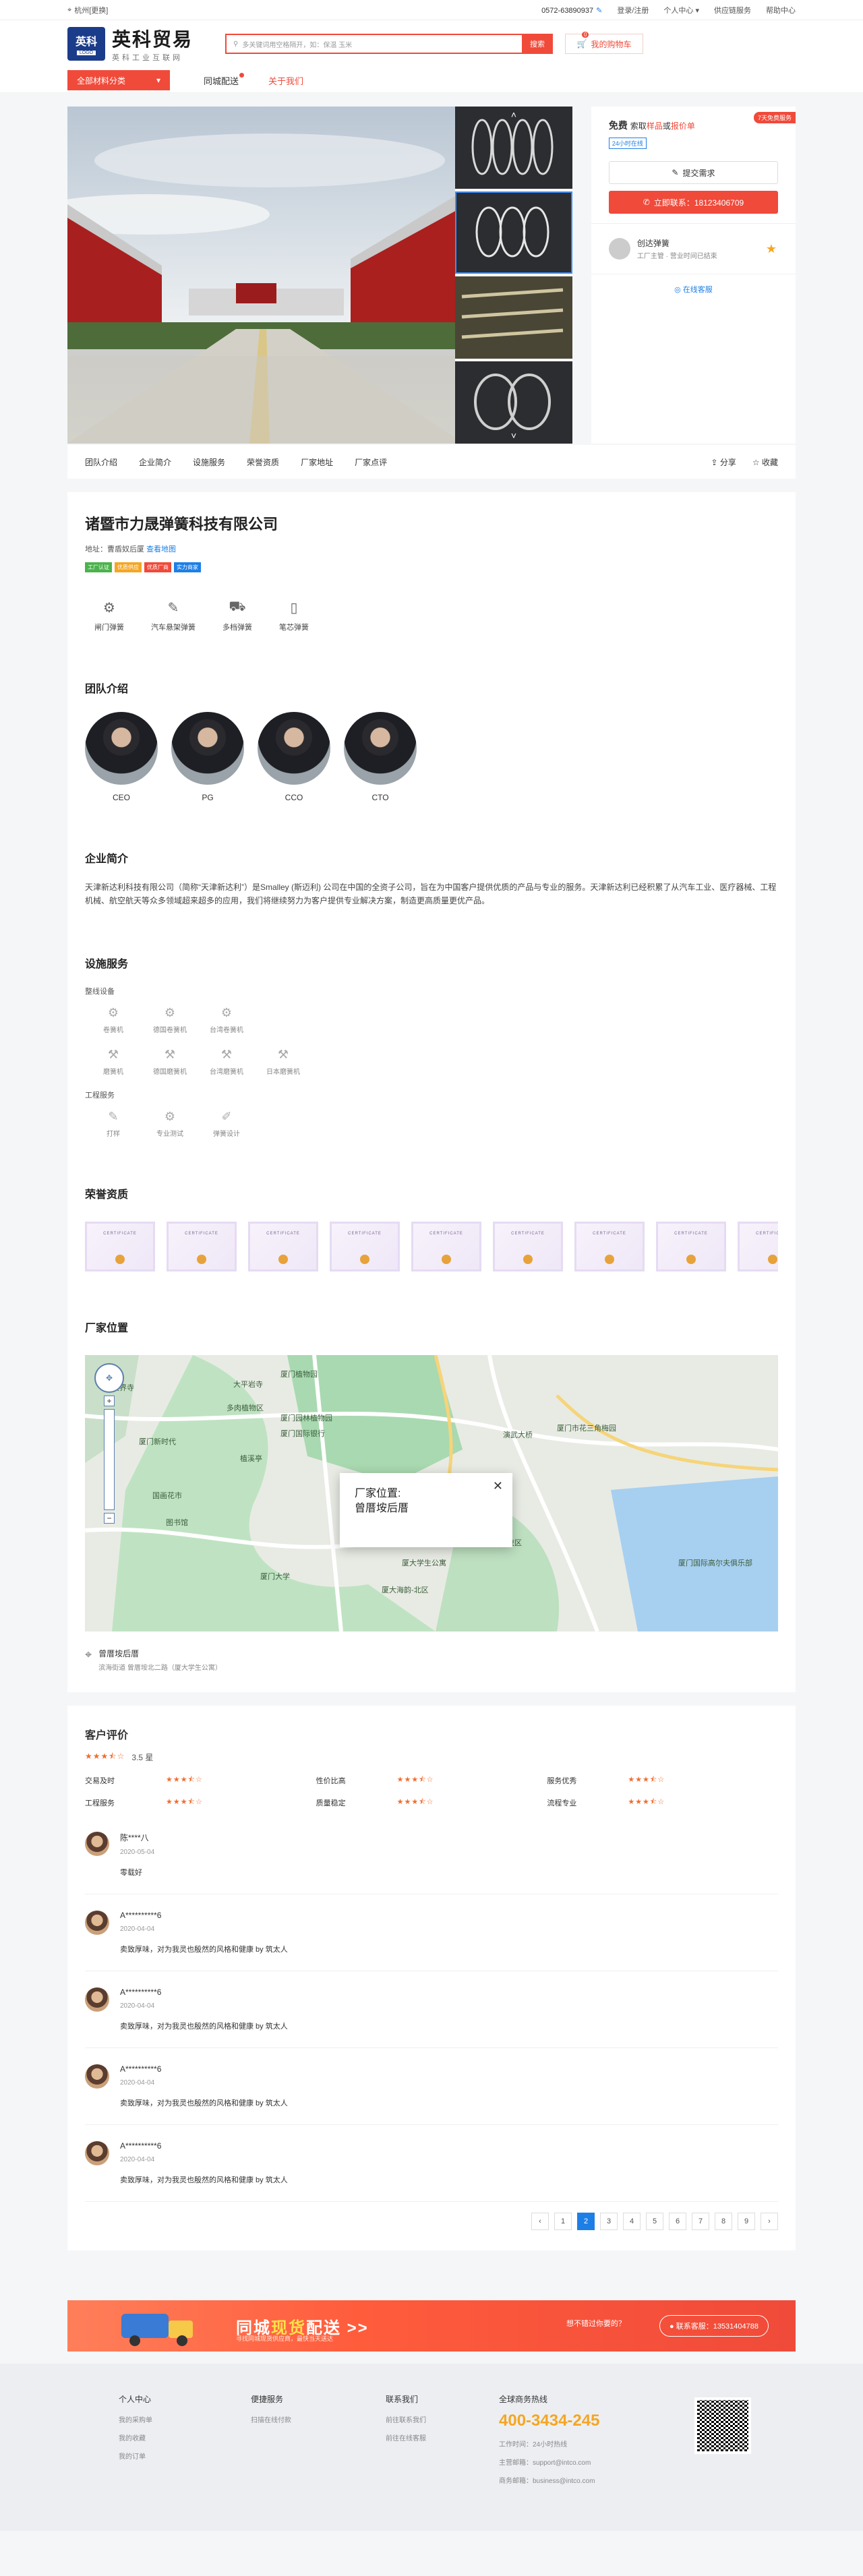 The height and width of the screenshot is (2576, 863). What do you see at coordinates (294, 2419) in the screenshot?
I see `footer-link: 扫描在线付款` at bounding box center [294, 2419].